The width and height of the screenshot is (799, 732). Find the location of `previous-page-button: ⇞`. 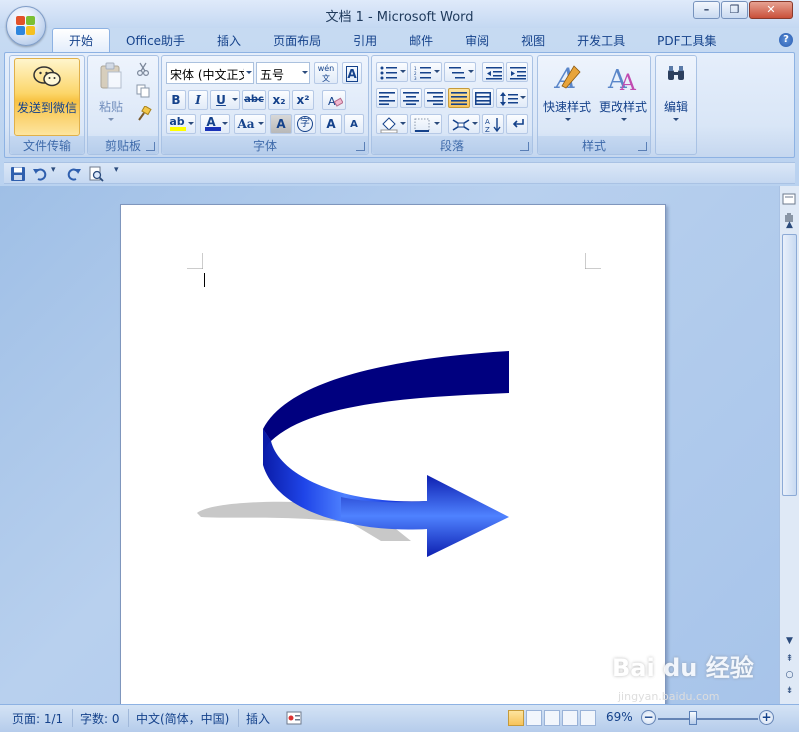

previous-page-button: ⇞ is located at coordinates (789, 659).